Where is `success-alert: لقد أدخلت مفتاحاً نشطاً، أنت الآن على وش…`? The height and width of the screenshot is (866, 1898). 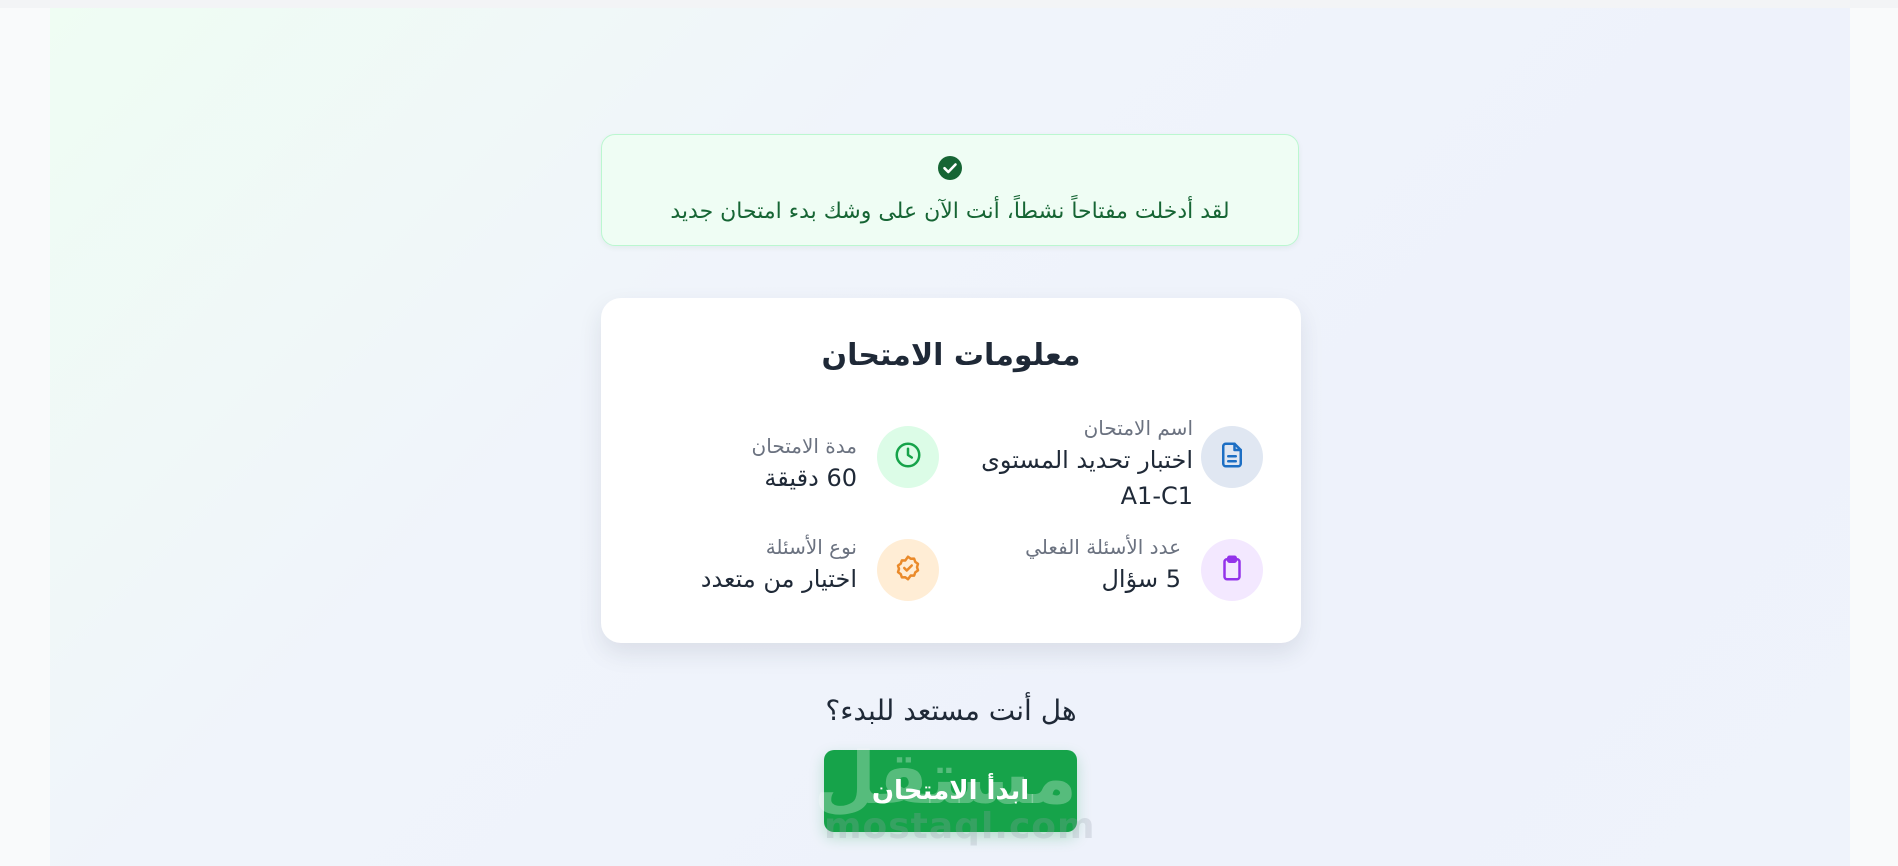
success-alert: لقد أدخلت مفتاحاً نشطاً، أنت الآن على وش… is located at coordinates (950, 190).